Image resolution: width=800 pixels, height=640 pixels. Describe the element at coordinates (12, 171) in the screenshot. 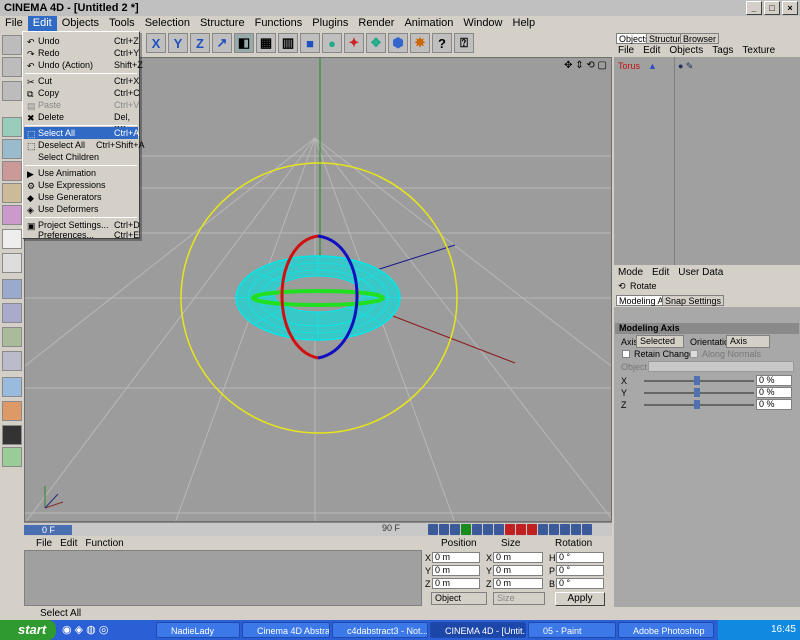

I see `points-mode-icon` at that location.